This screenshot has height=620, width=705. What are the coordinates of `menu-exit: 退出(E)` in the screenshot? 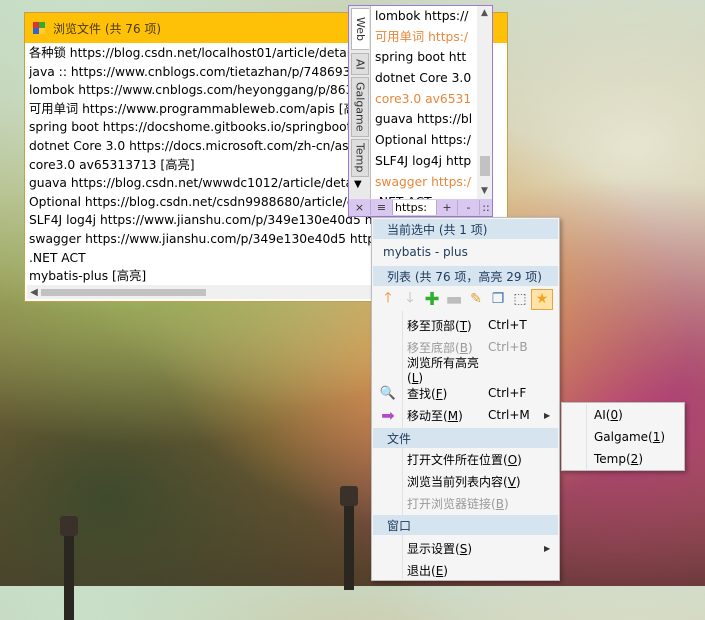 It's located at (465, 570).